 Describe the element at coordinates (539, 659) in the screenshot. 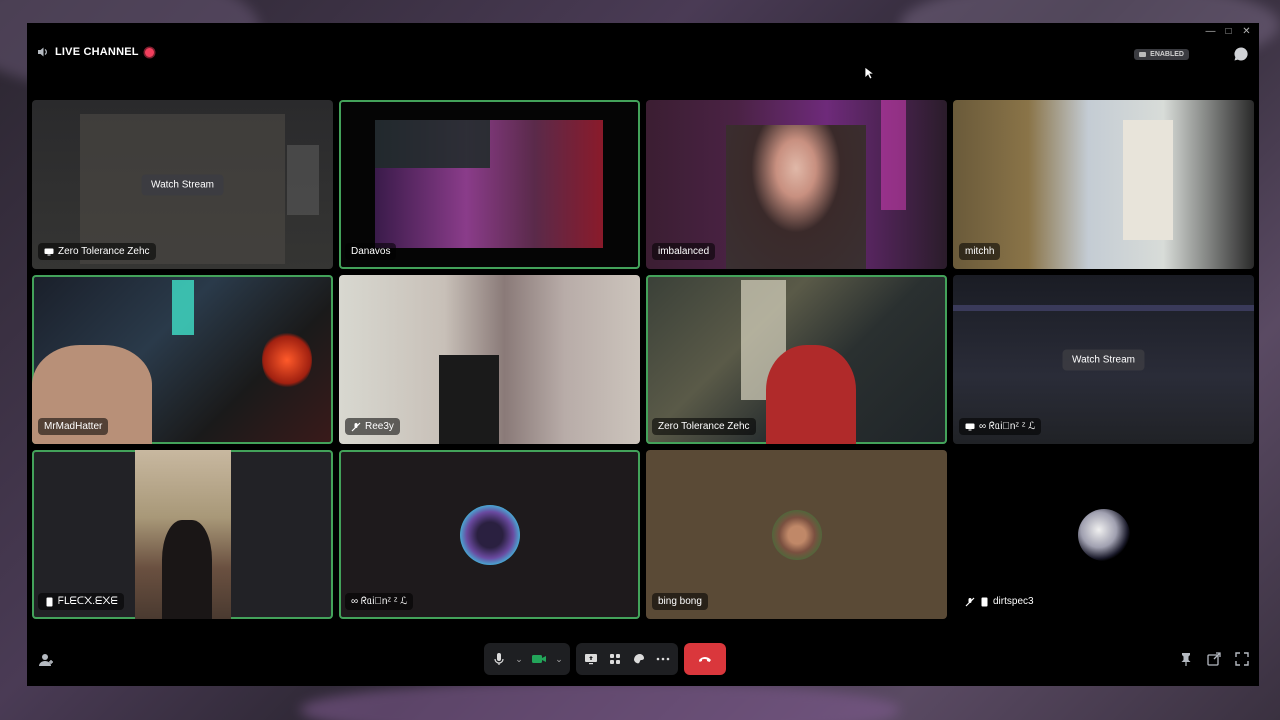

I see `camera-icon` at that location.